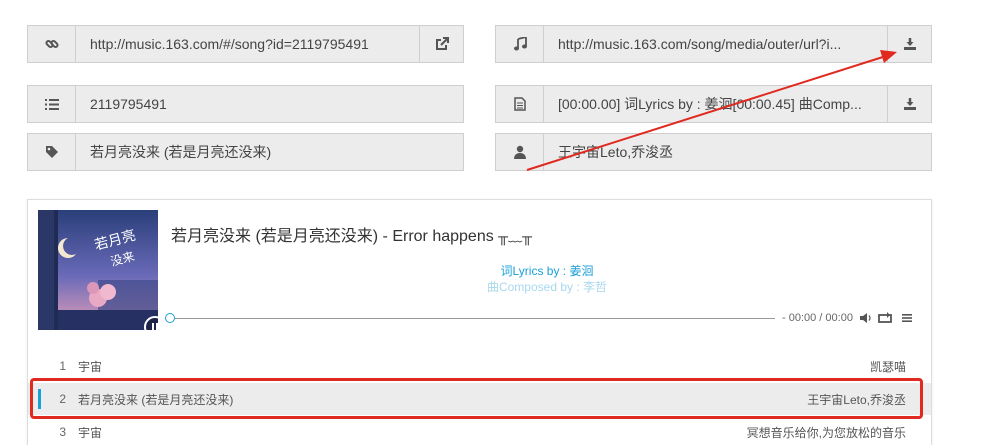 The width and height of the screenshot is (1006, 445). Describe the element at coordinates (52, 104) in the screenshot. I see `ordered-list-icon` at that location.